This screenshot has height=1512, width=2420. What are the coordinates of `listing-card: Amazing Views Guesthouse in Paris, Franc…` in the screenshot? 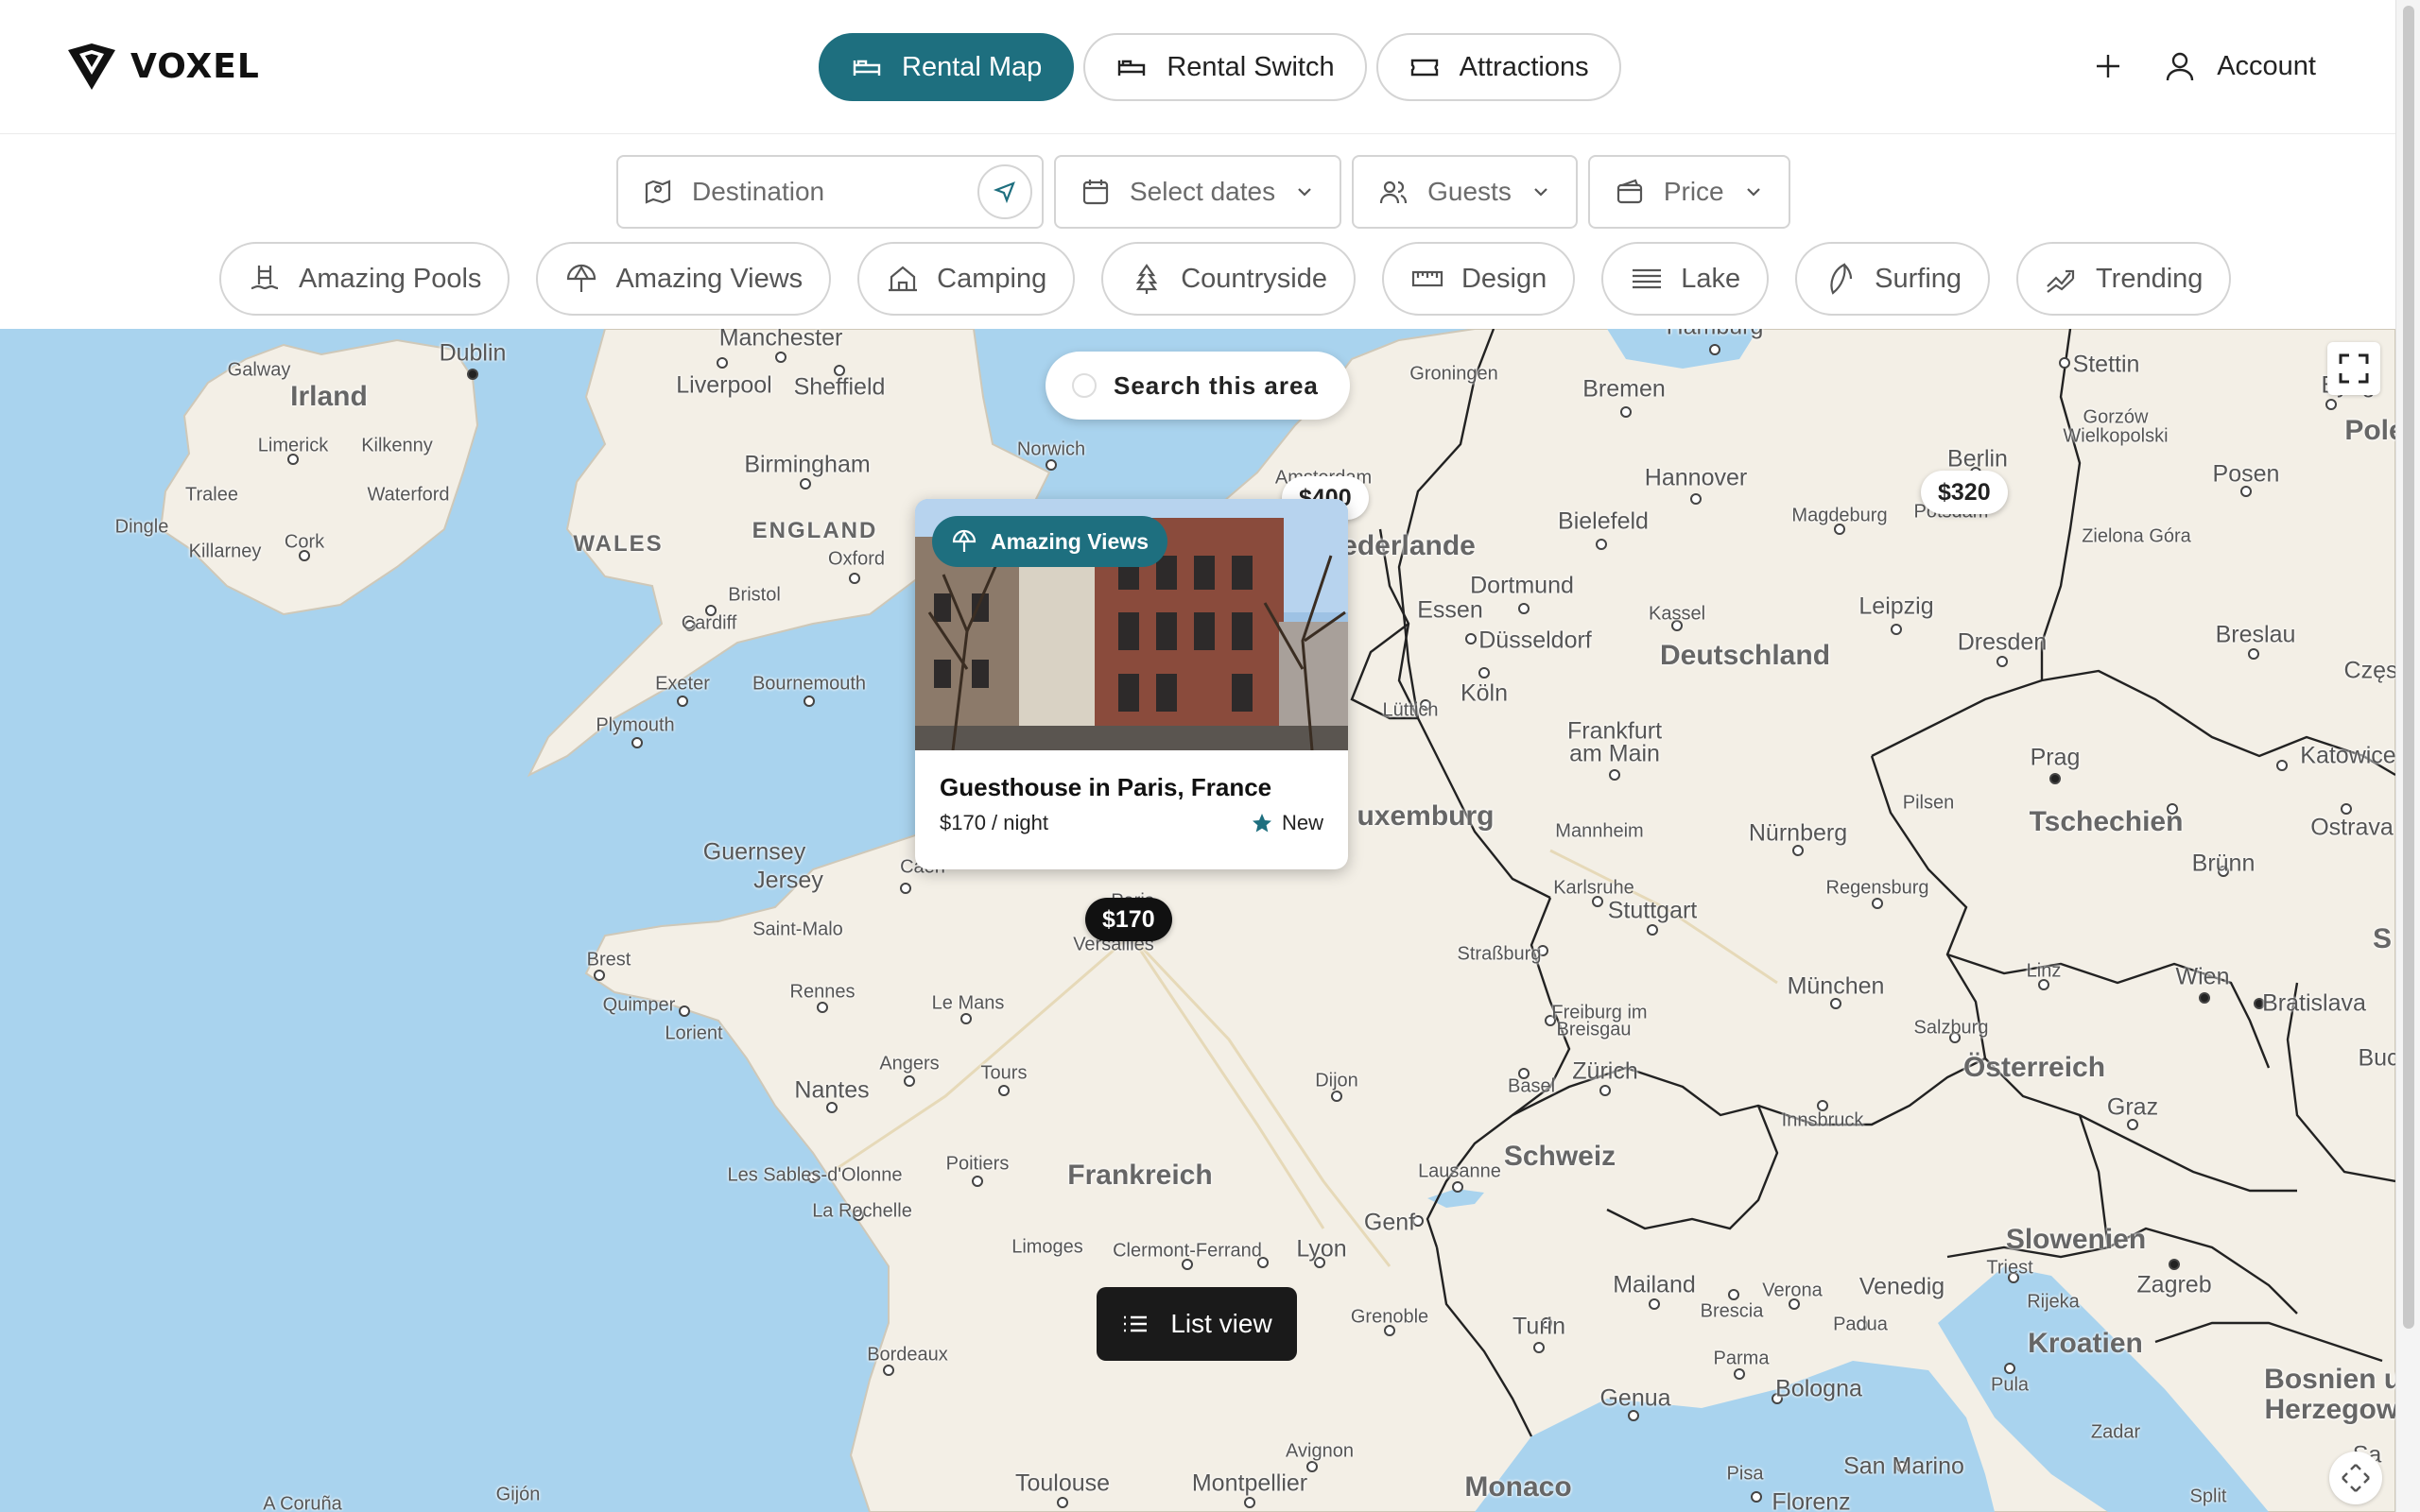 It's located at (1131, 684).